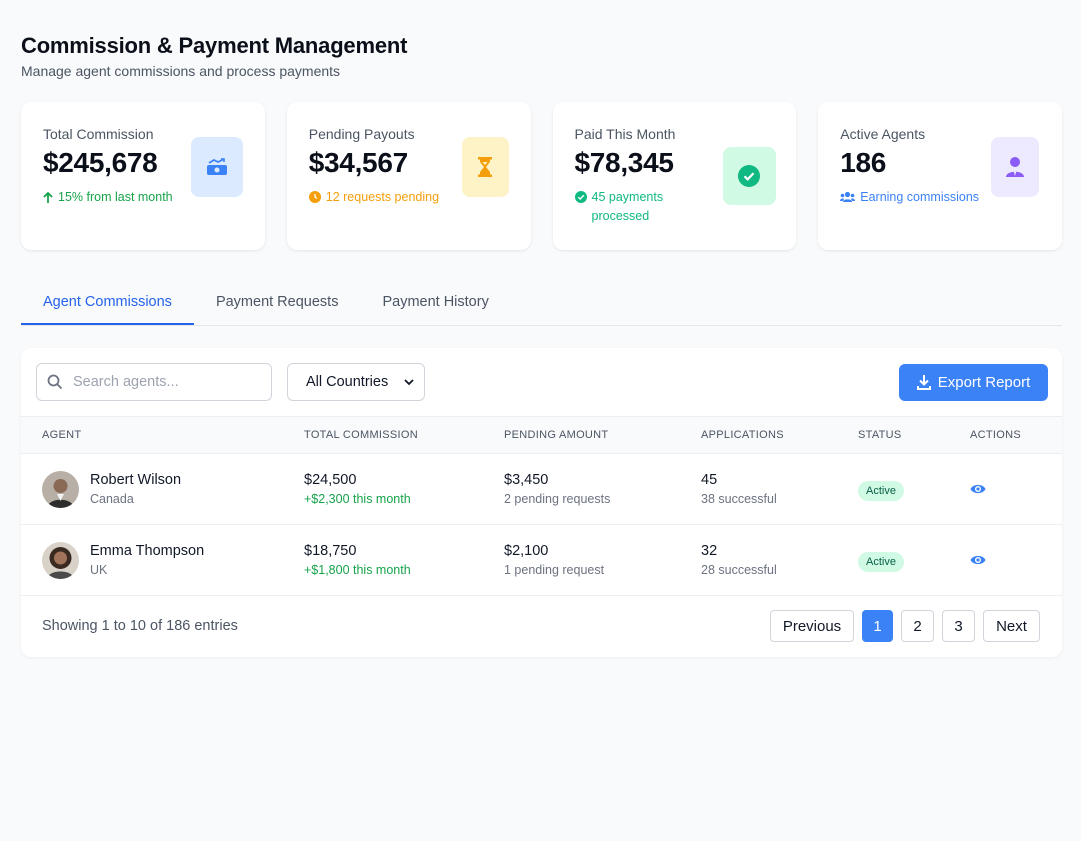 The height and width of the screenshot is (841, 1081). What do you see at coordinates (314, 197) in the screenshot?
I see `clock-icon` at bounding box center [314, 197].